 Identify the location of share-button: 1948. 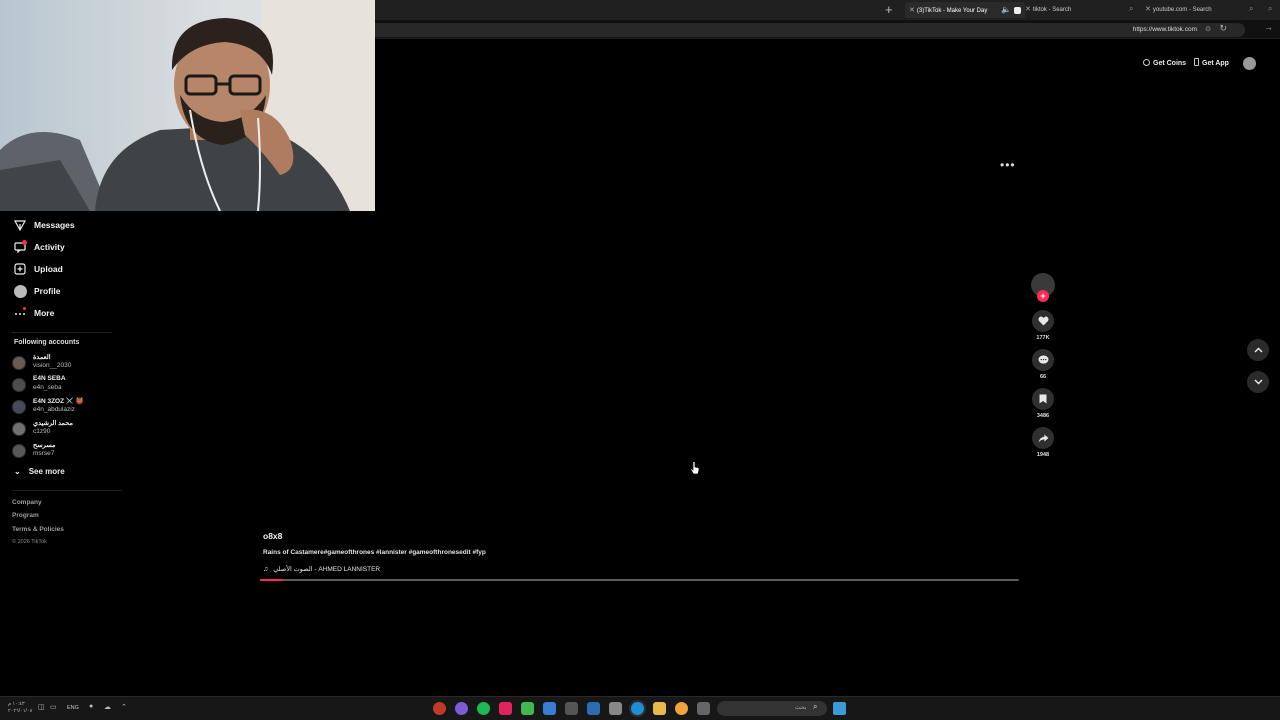
(1043, 442).